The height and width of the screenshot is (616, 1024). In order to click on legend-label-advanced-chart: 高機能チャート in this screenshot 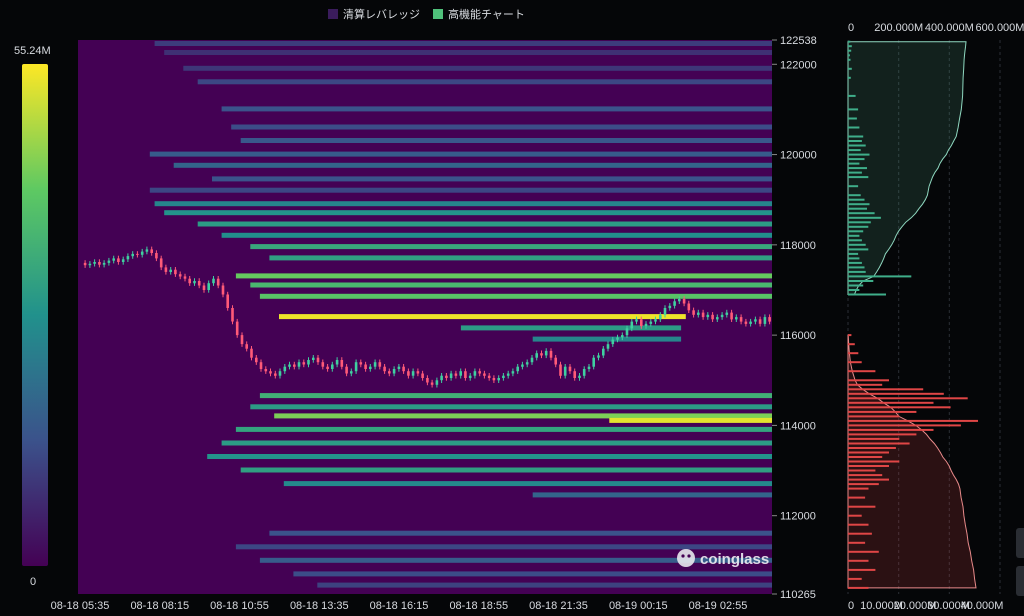, I will do `click(486, 14)`.